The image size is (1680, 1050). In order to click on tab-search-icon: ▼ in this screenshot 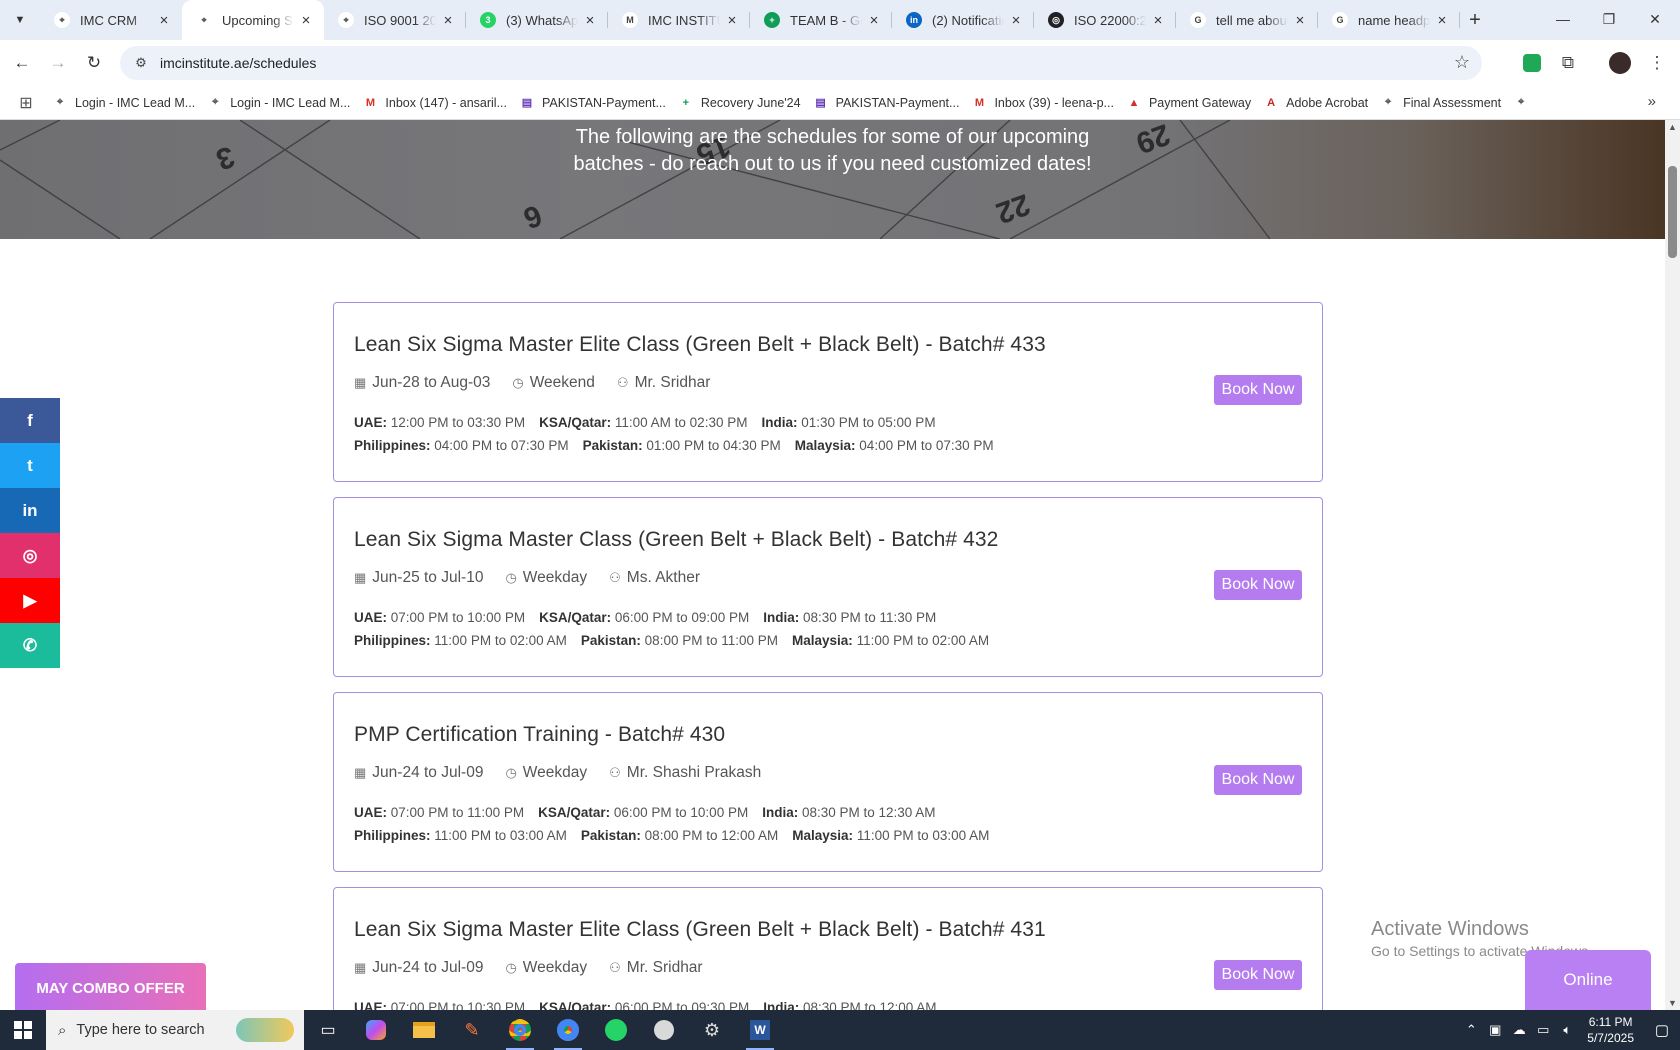, I will do `click(20, 20)`.